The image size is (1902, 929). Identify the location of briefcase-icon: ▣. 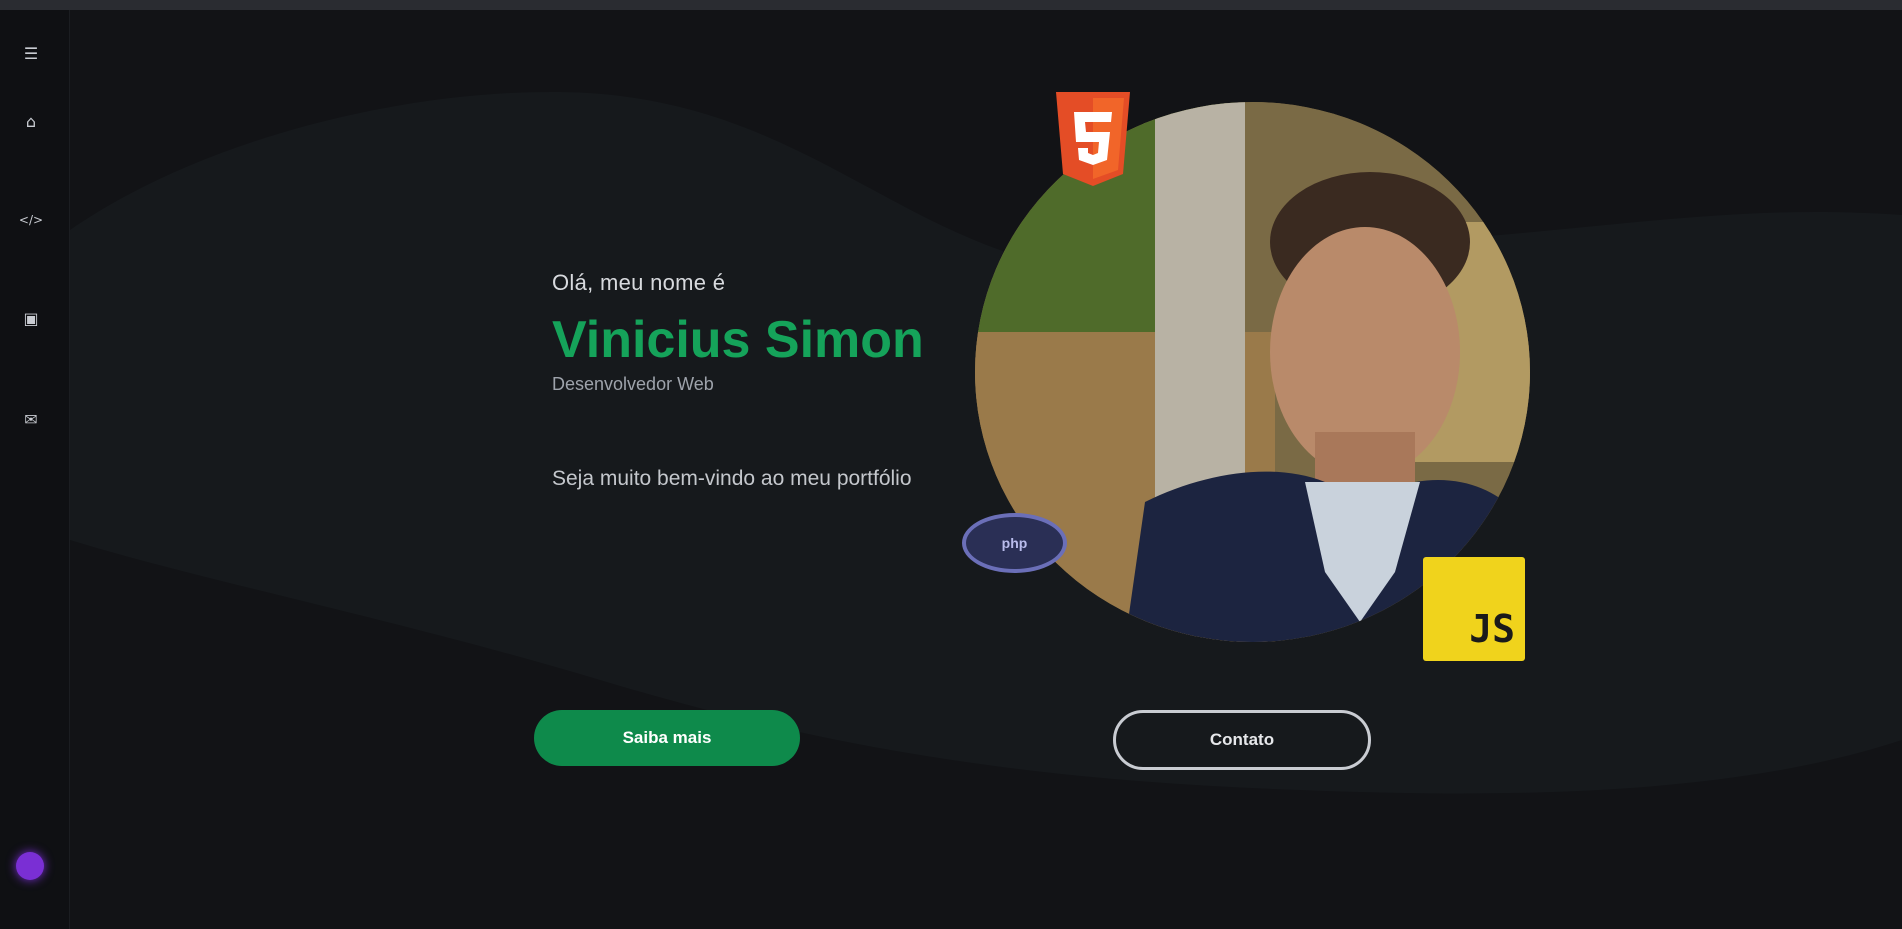
(31, 318).